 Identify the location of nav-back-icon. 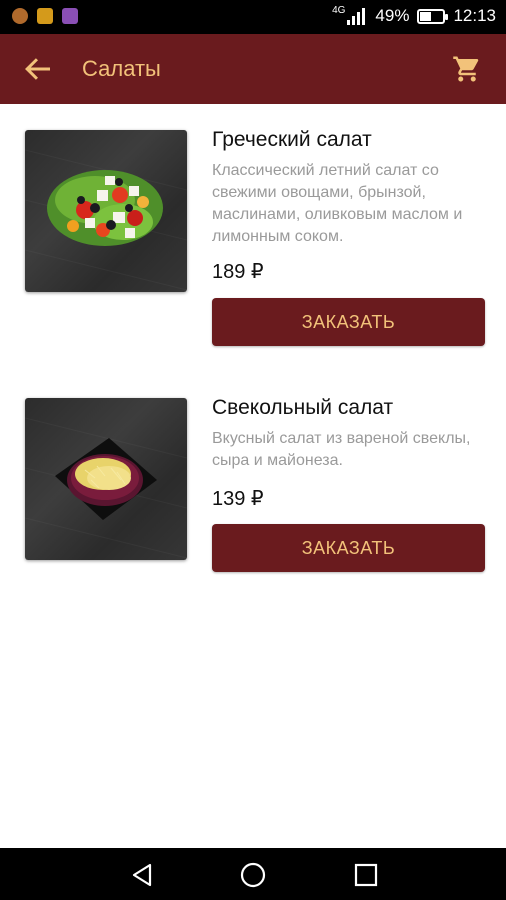
(142, 875).